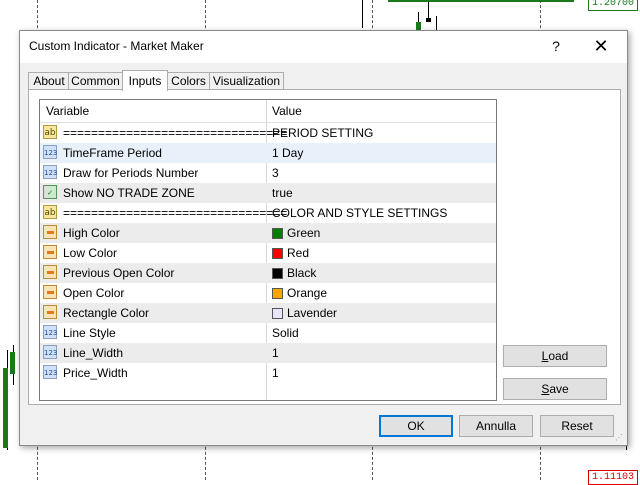 Image resolution: width=640 pixels, height=485 pixels. I want to click on row-value: Orange, so click(299, 293).